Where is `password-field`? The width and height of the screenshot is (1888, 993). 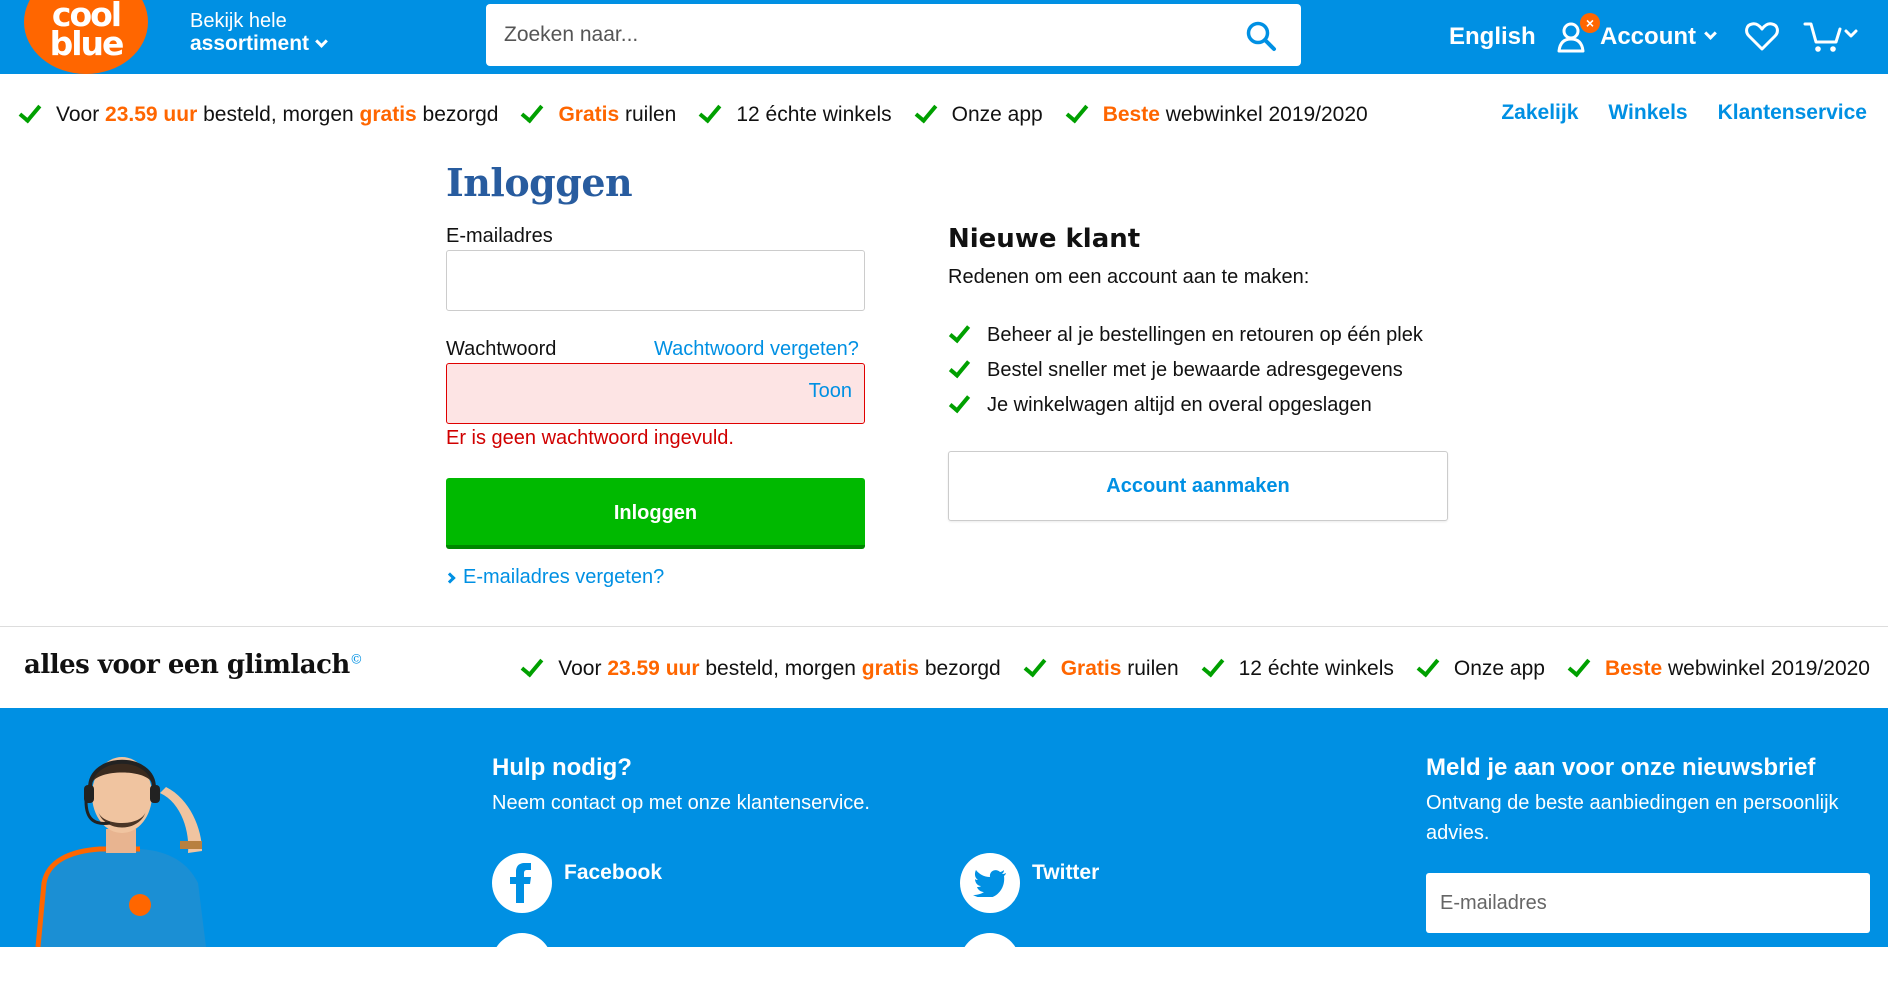
password-field is located at coordinates (655, 393).